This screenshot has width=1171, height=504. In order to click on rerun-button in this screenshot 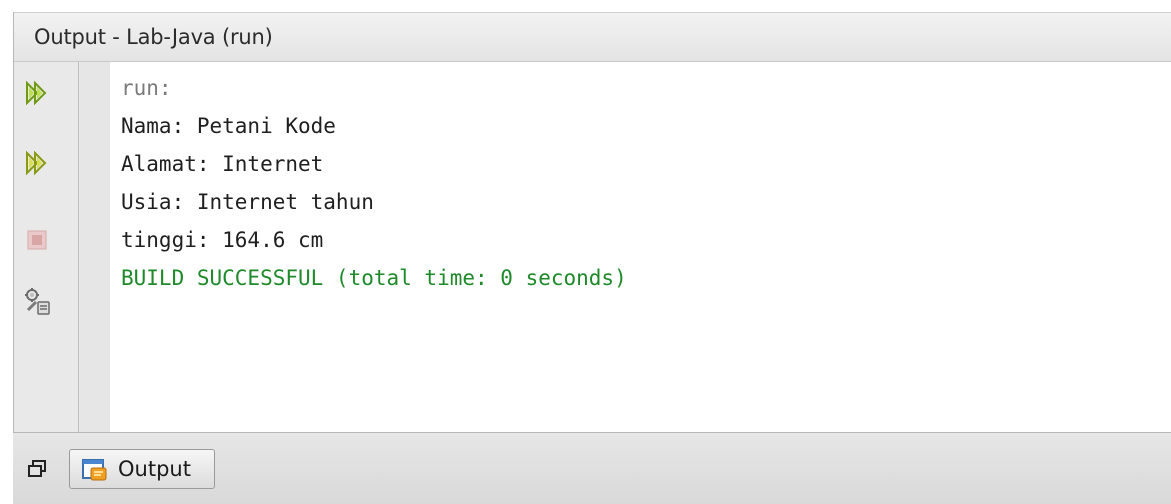, I will do `click(37, 93)`.